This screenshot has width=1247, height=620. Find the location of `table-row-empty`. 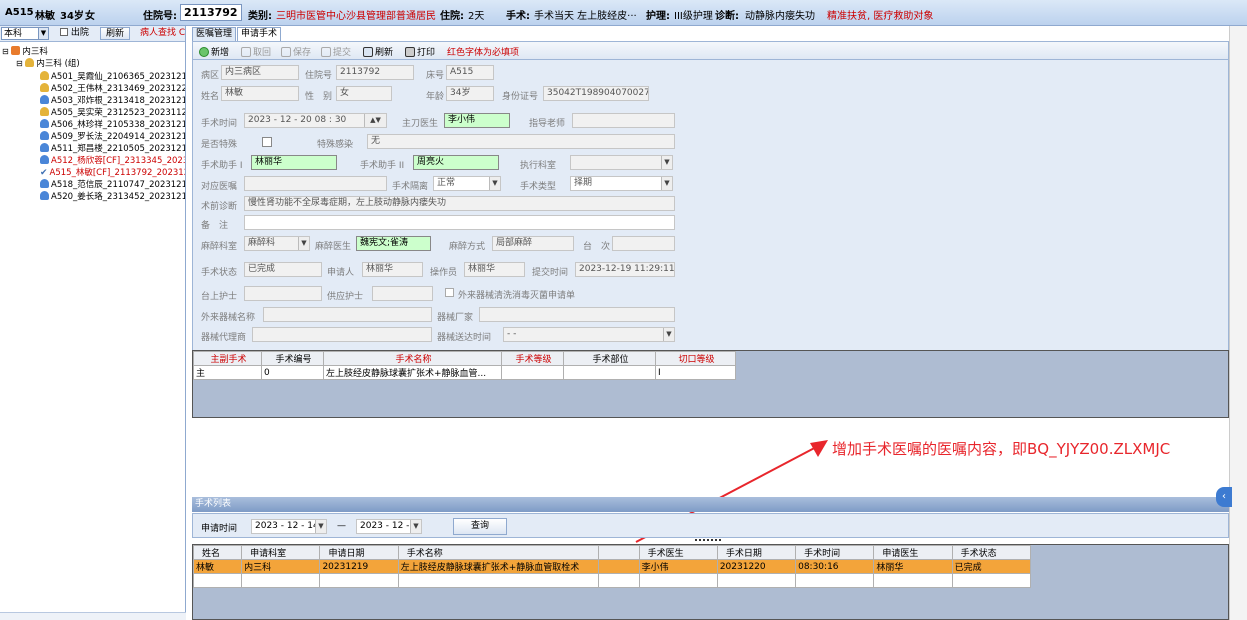

table-row-empty is located at coordinates (612, 580).